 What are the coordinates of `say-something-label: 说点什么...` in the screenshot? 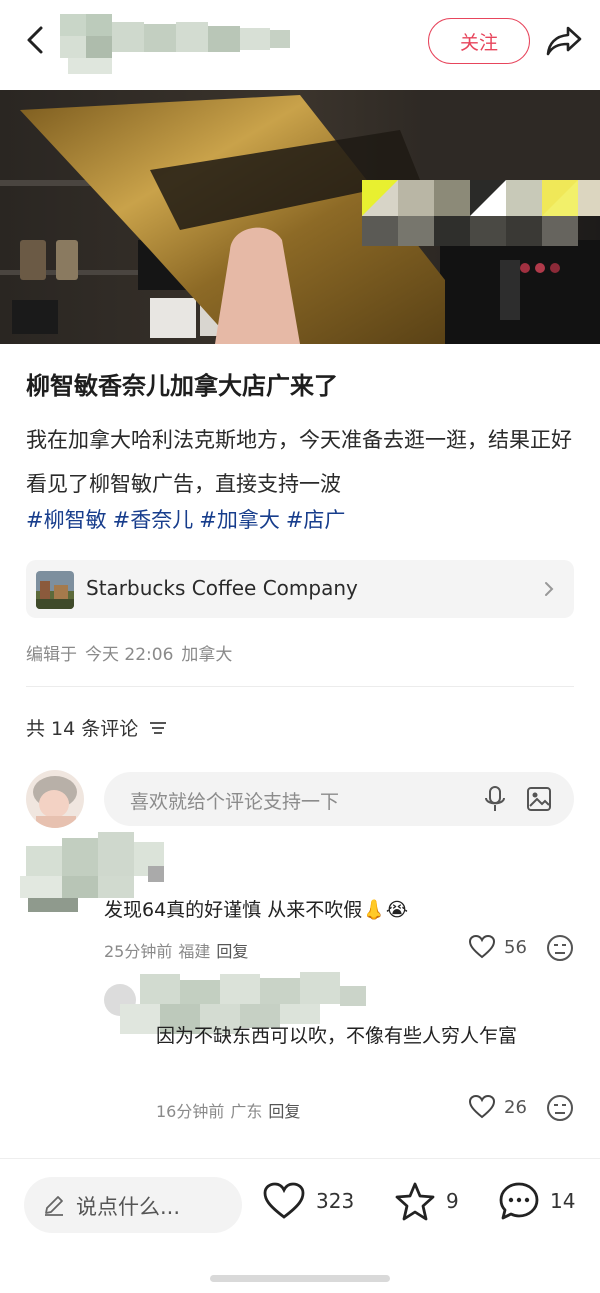 It's located at (128, 1207).